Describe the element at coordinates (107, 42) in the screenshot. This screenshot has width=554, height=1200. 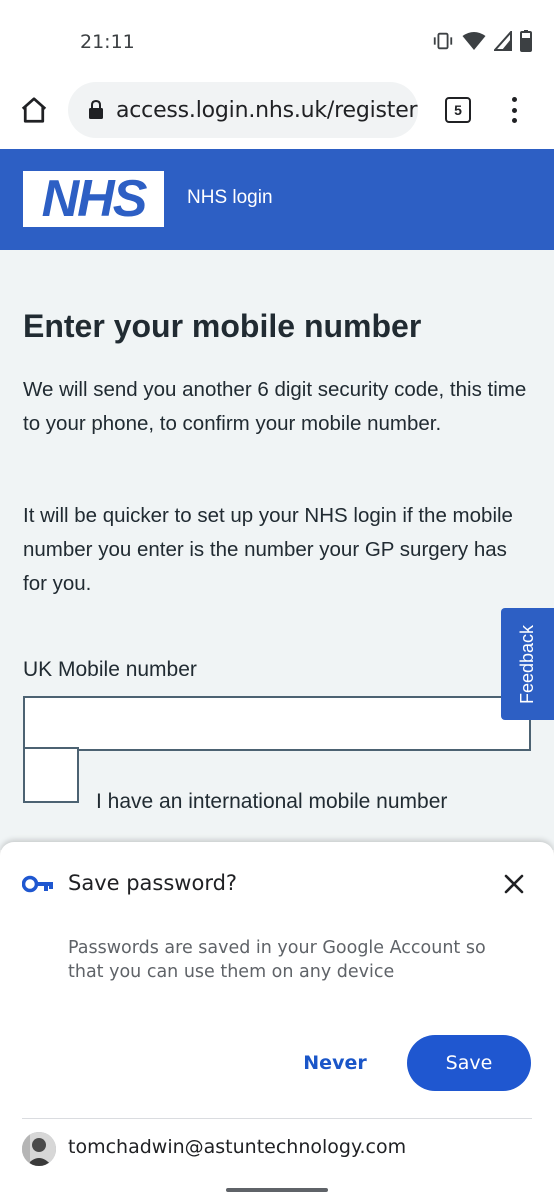
I see `status-time: 21:11` at that location.